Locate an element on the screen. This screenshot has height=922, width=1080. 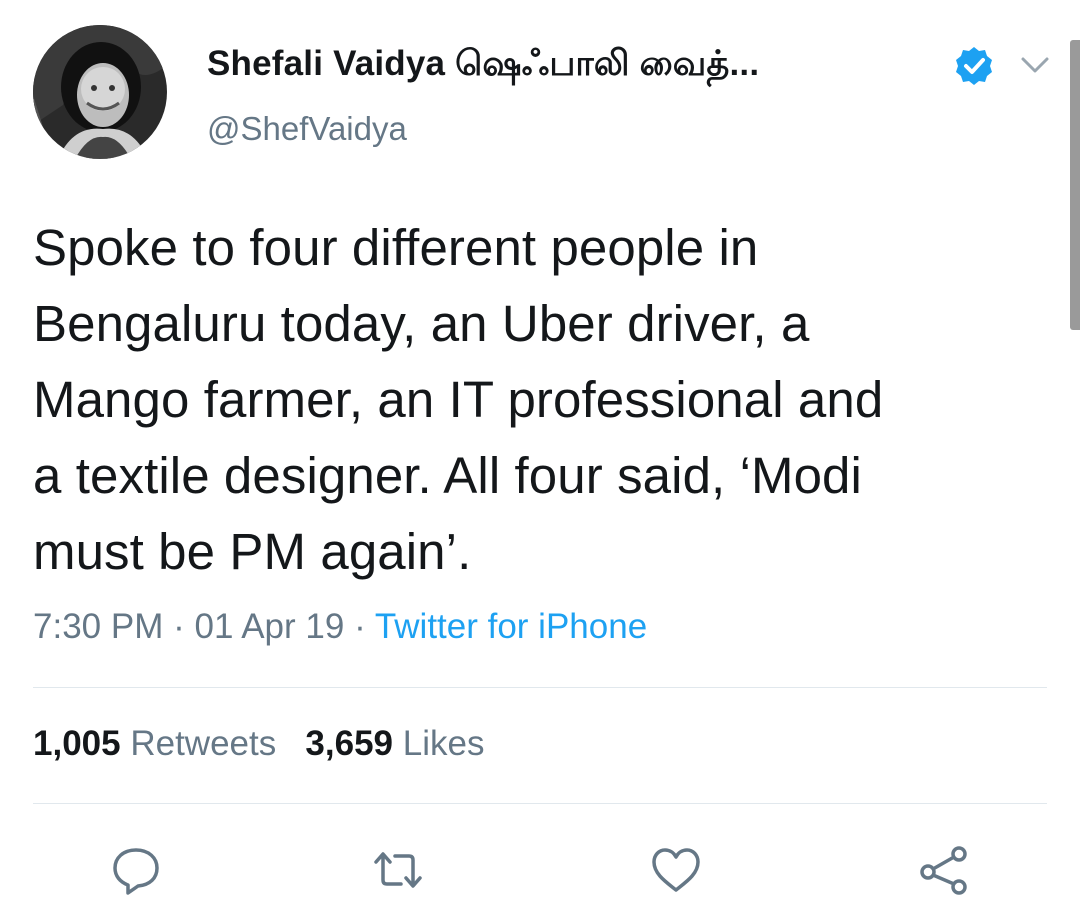
user-handle: @ShefVaidya is located at coordinates (307, 129).